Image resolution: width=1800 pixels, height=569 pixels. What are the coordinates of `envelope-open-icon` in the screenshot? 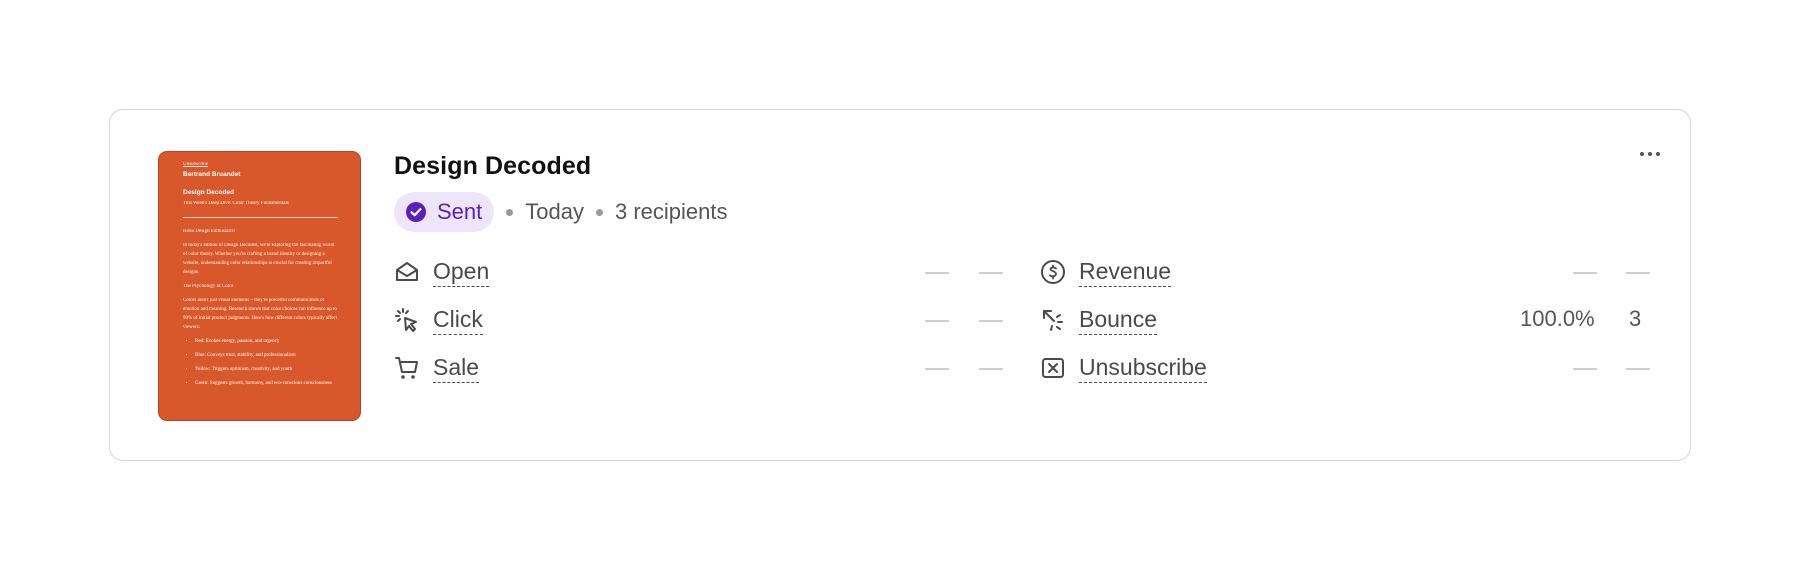 It's located at (407, 271).